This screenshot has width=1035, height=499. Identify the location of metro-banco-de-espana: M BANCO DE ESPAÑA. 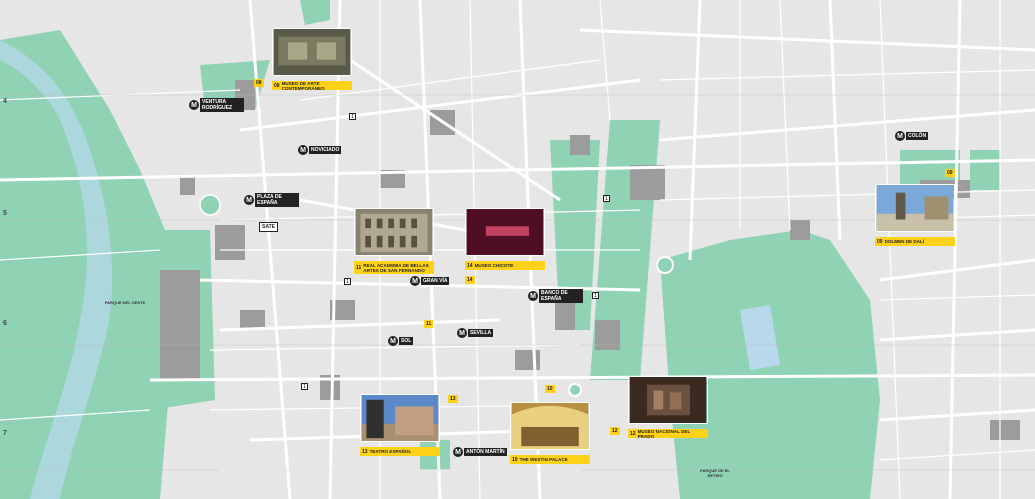
(555, 296).